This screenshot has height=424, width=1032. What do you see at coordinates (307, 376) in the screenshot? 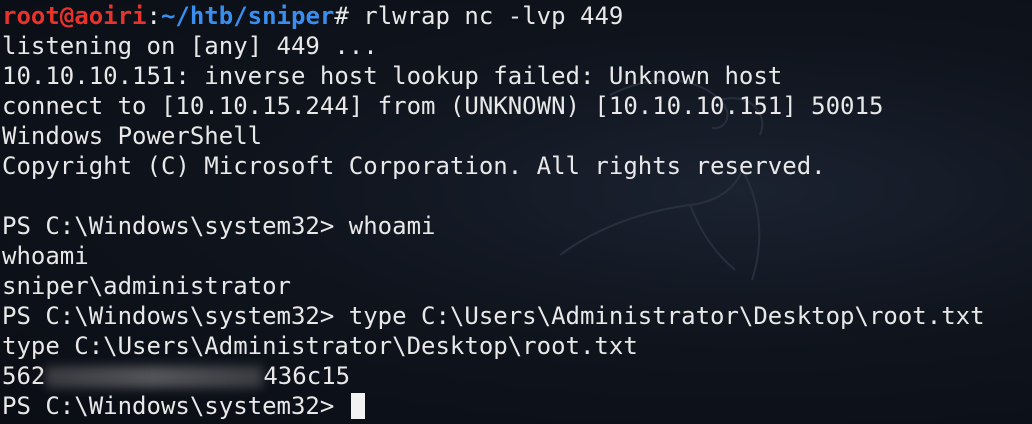
I see `flag-hash-suffix: 436c15` at bounding box center [307, 376].